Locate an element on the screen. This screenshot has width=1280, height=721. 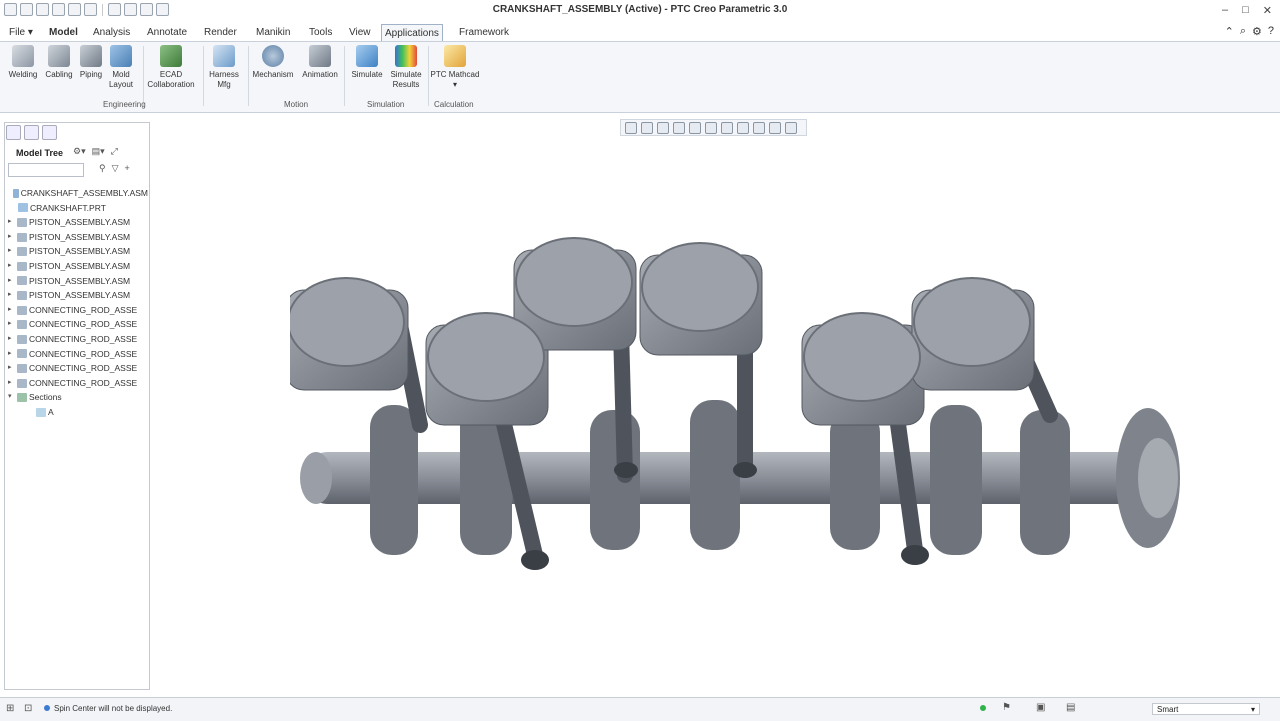
group-label-motion: Motion is located at coordinates (296, 104).